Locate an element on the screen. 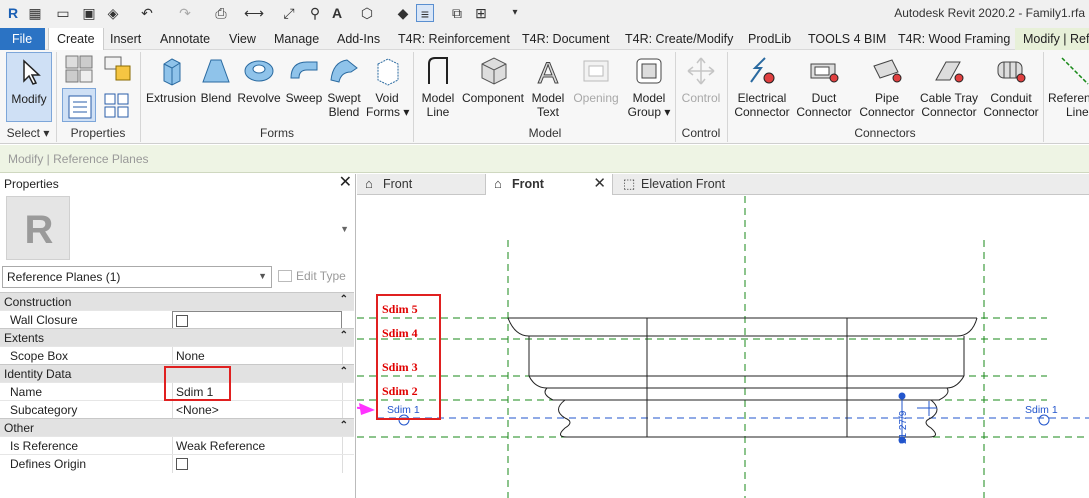 This screenshot has height=498, width=1089. tab-t4r-create-modify: T4R: Create/Modify is located at coordinates (679, 39).